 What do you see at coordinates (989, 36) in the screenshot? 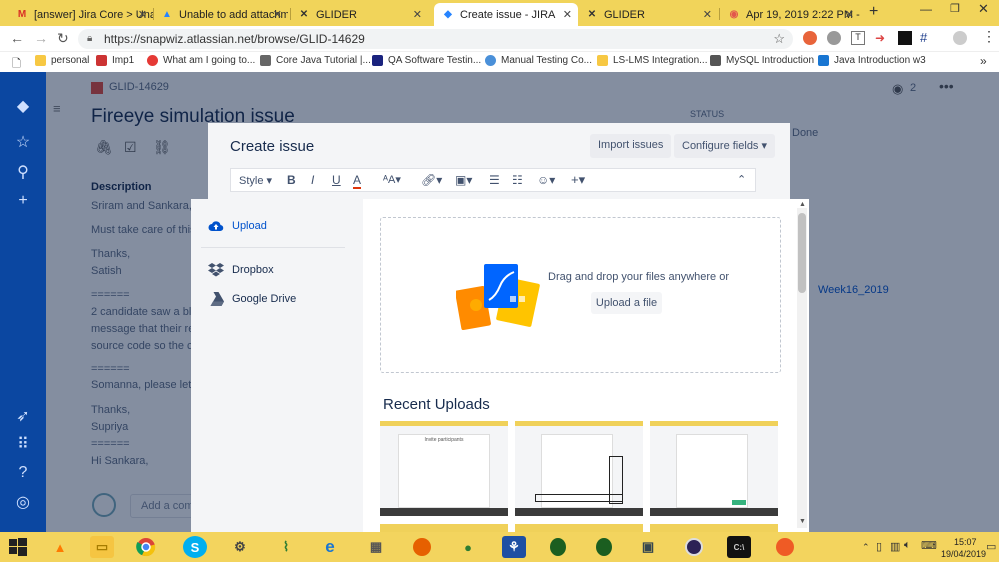
I see `menu-dots-icon: ⋮` at bounding box center [989, 36].